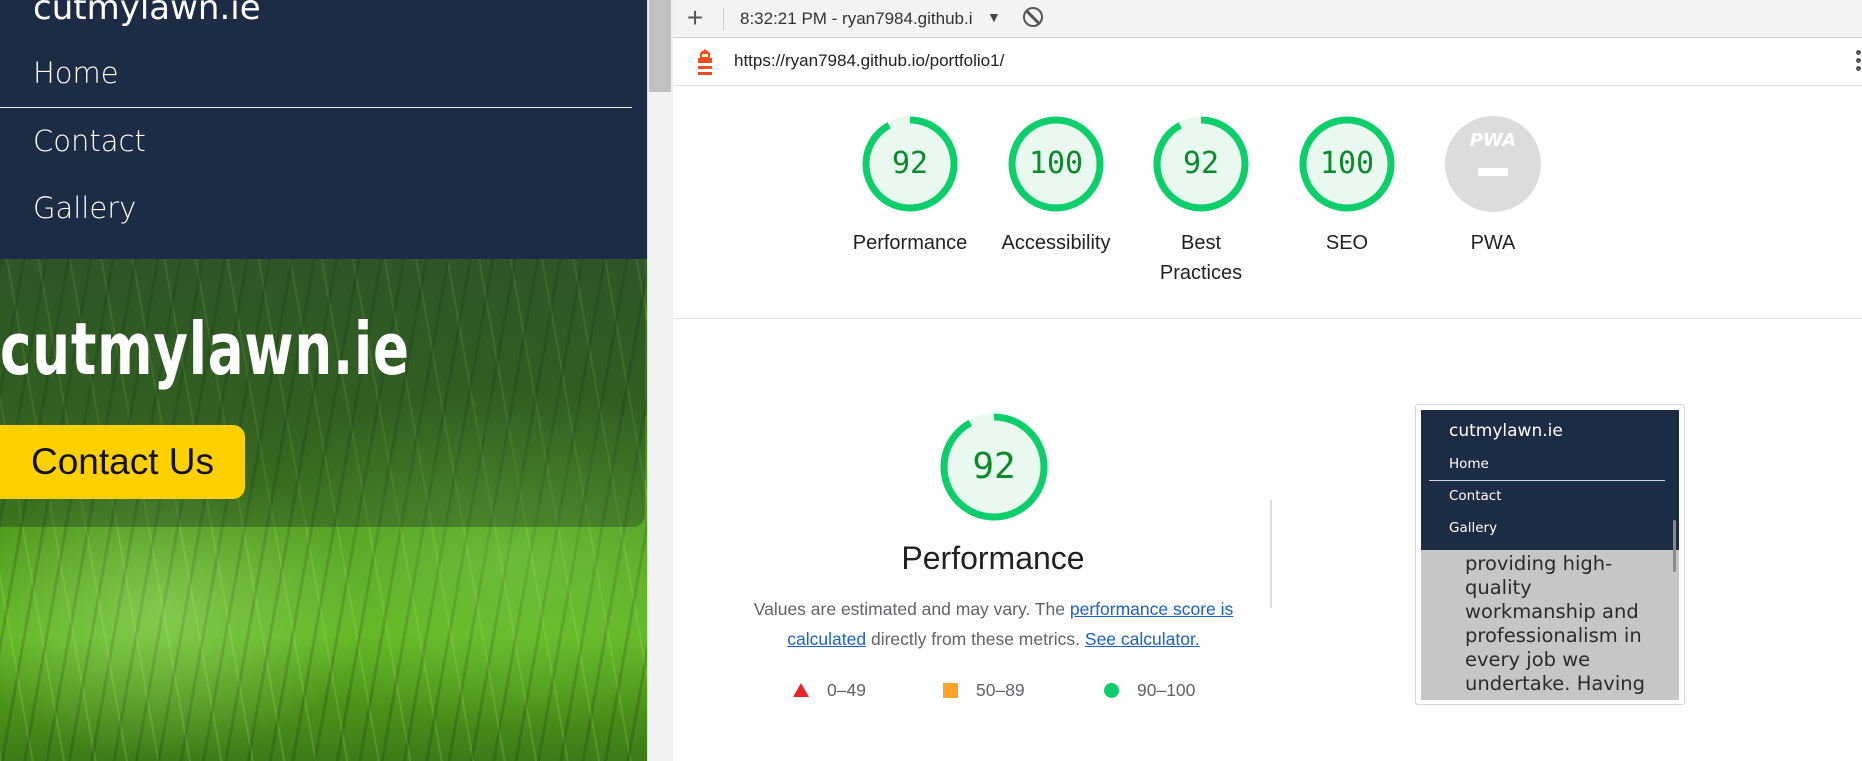 The width and height of the screenshot is (1862, 761). Describe the element at coordinates (723, 19) in the screenshot. I see `toolbar-separator` at that location.